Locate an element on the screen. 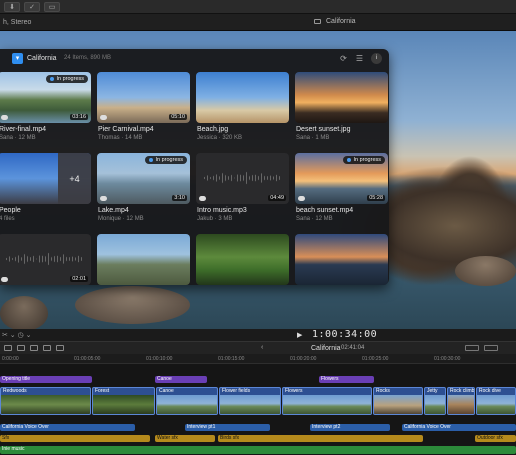 This screenshot has width=516, height=455. sfx-clip: Sfx is located at coordinates (75, 438).